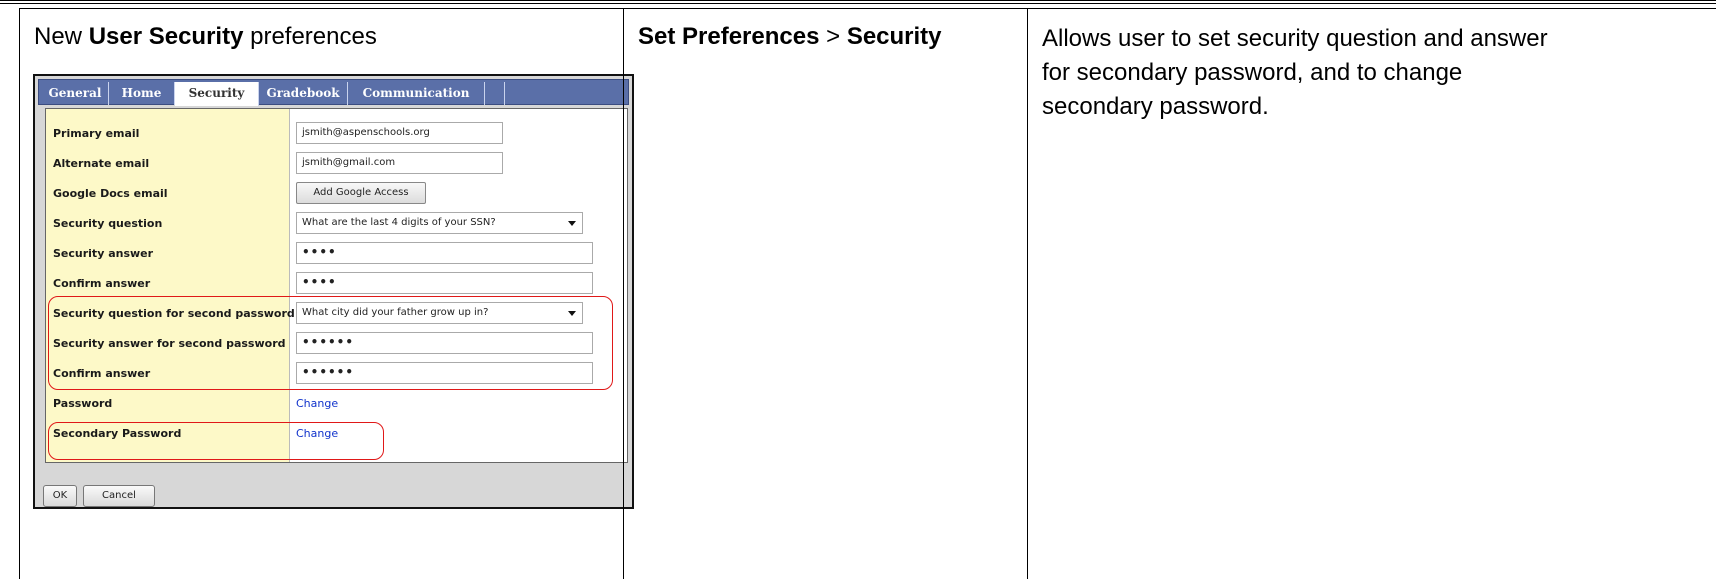 The height and width of the screenshot is (579, 1716). What do you see at coordinates (317, 403) in the screenshot?
I see `change-password-link: Change` at bounding box center [317, 403].